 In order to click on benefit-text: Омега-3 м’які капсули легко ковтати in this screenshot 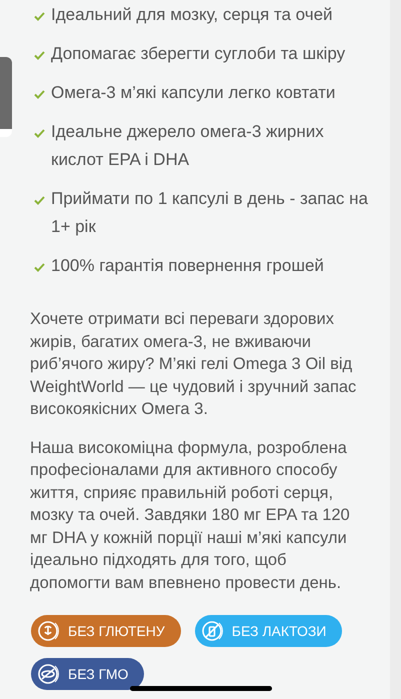, I will do `click(193, 93)`.